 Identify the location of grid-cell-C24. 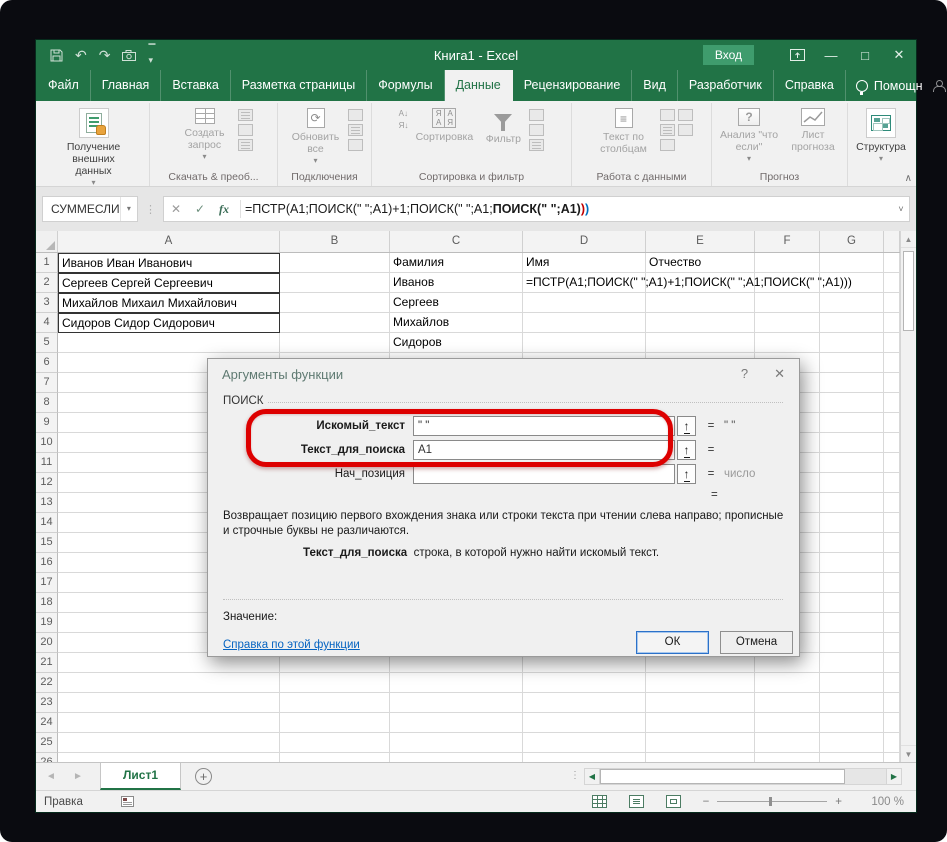
(456, 723).